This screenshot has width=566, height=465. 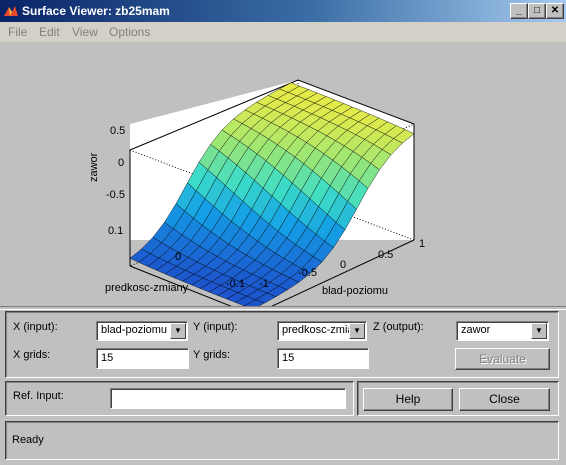 What do you see at coordinates (35, 327) in the screenshot?
I see `x-input-label: X (input):` at bounding box center [35, 327].